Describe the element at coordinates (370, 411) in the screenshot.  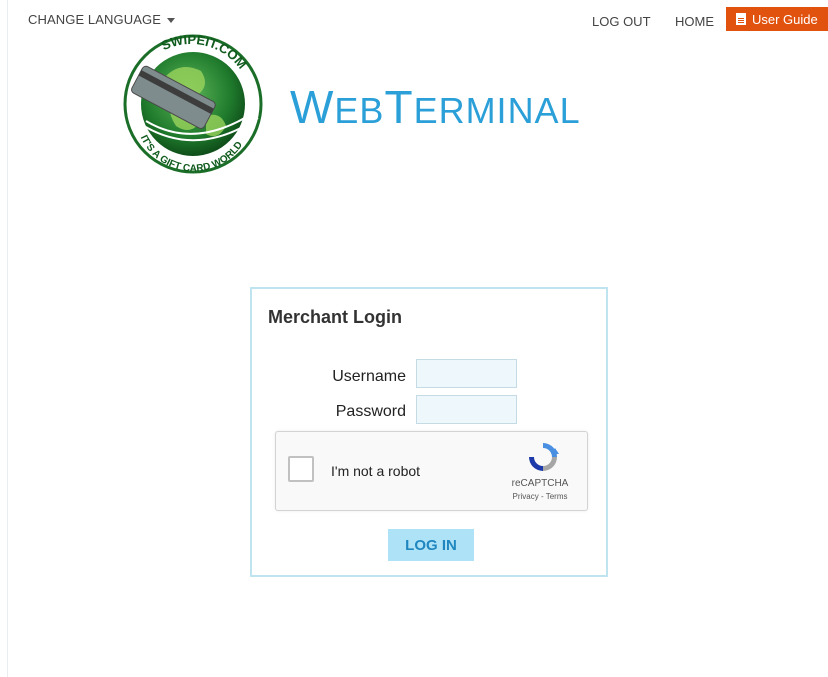
I see `password-label: Password` at that location.